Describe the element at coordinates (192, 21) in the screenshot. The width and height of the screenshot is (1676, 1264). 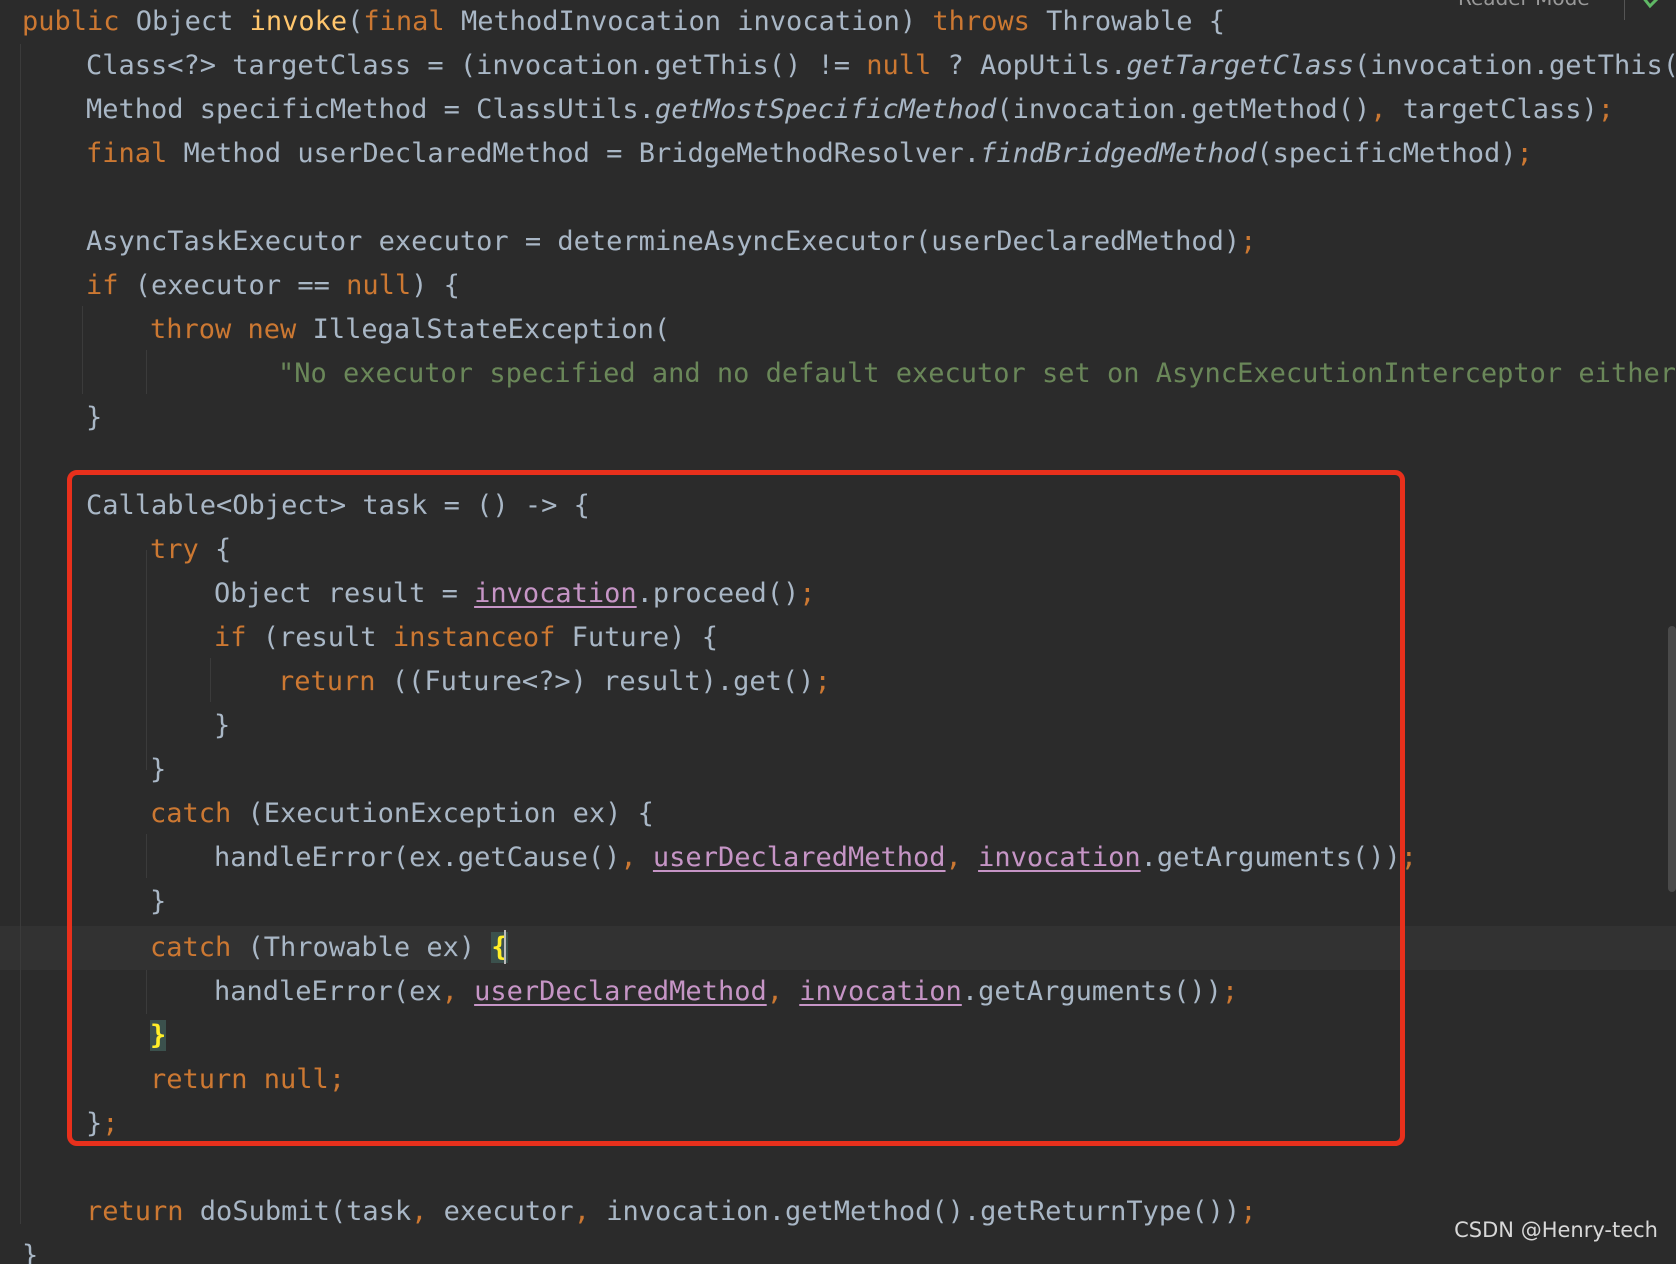
I see `code-token: Object` at that location.